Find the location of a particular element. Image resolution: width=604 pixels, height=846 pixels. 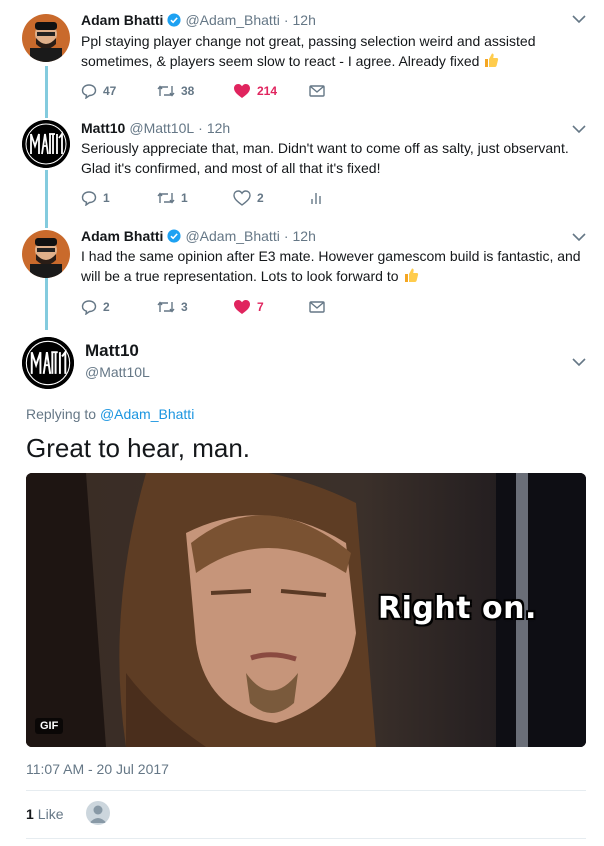

reply-count: 47 is located at coordinates (110, 91).